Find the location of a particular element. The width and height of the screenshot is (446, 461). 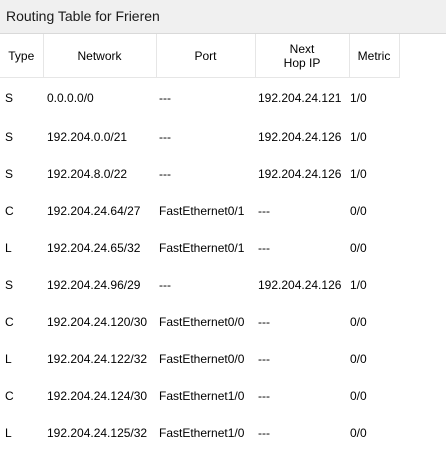

column-header-next-hop-label-line1: Next is located at coordinates (302, 48).